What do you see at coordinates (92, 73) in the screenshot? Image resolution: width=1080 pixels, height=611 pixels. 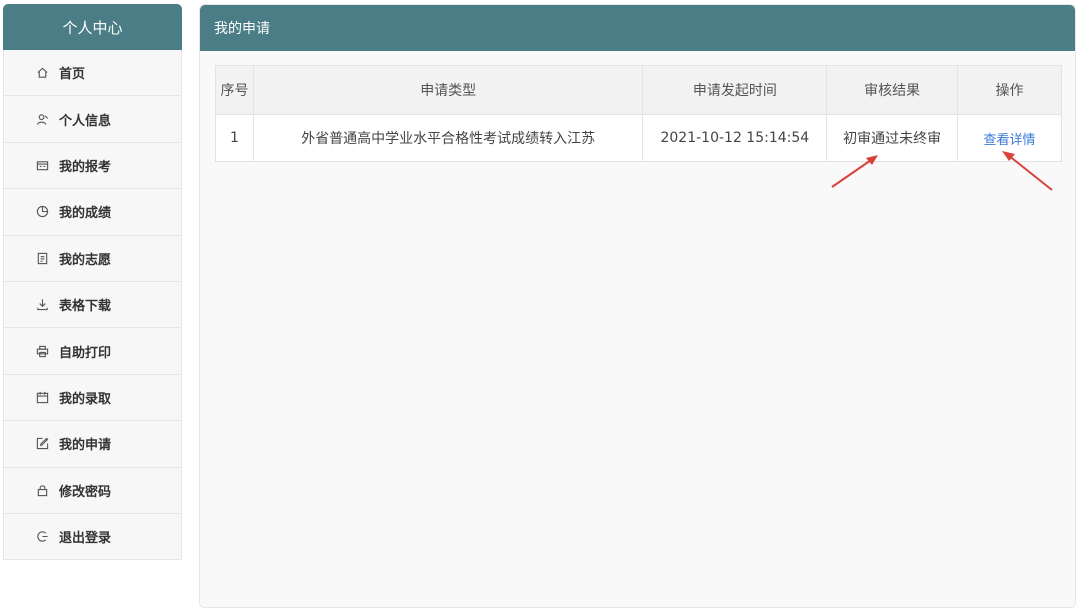 I see `sidebar-item-home: 首页` at bounding box center [92, 73].